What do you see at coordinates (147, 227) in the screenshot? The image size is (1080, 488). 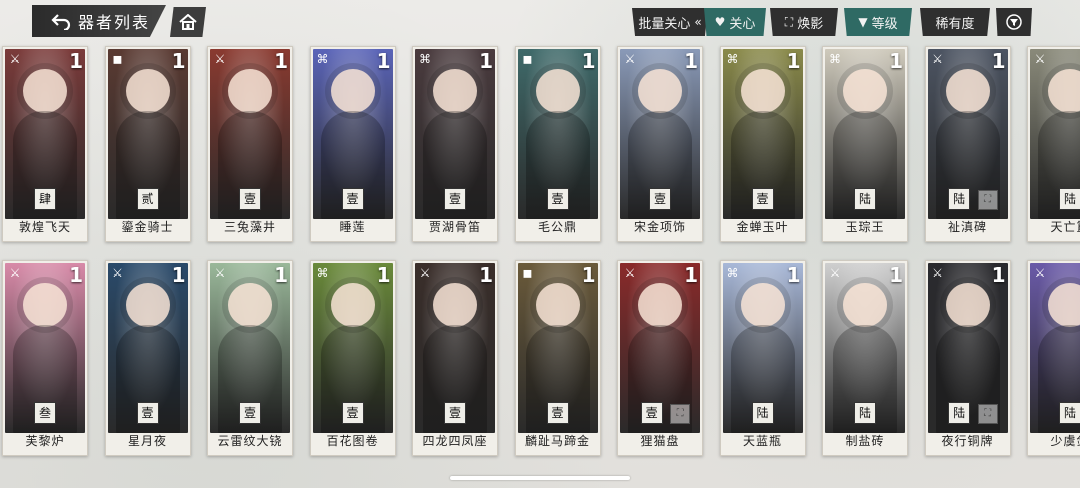 I see `card-name: 鎏金骑士` at bounding box center [147, 227].